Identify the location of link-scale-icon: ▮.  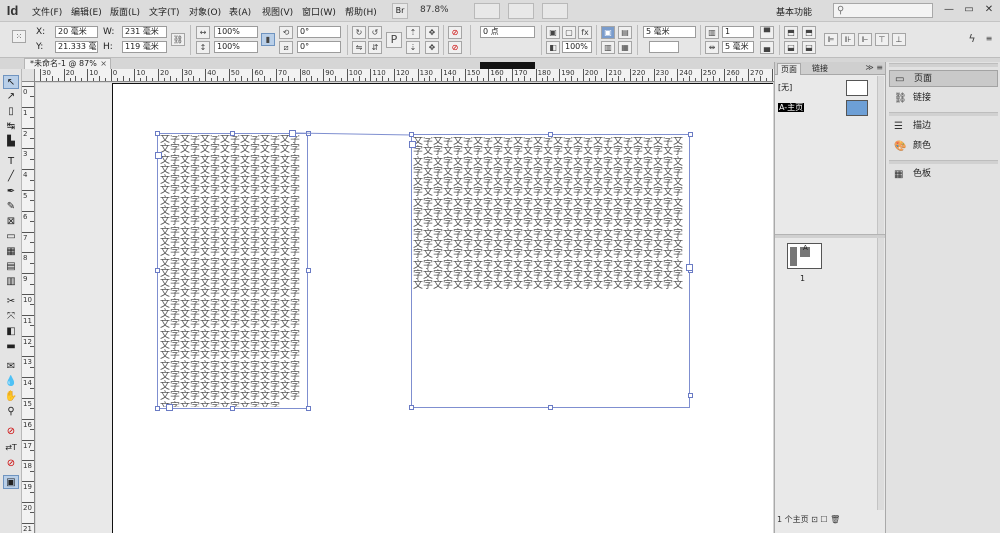
(268, 39).